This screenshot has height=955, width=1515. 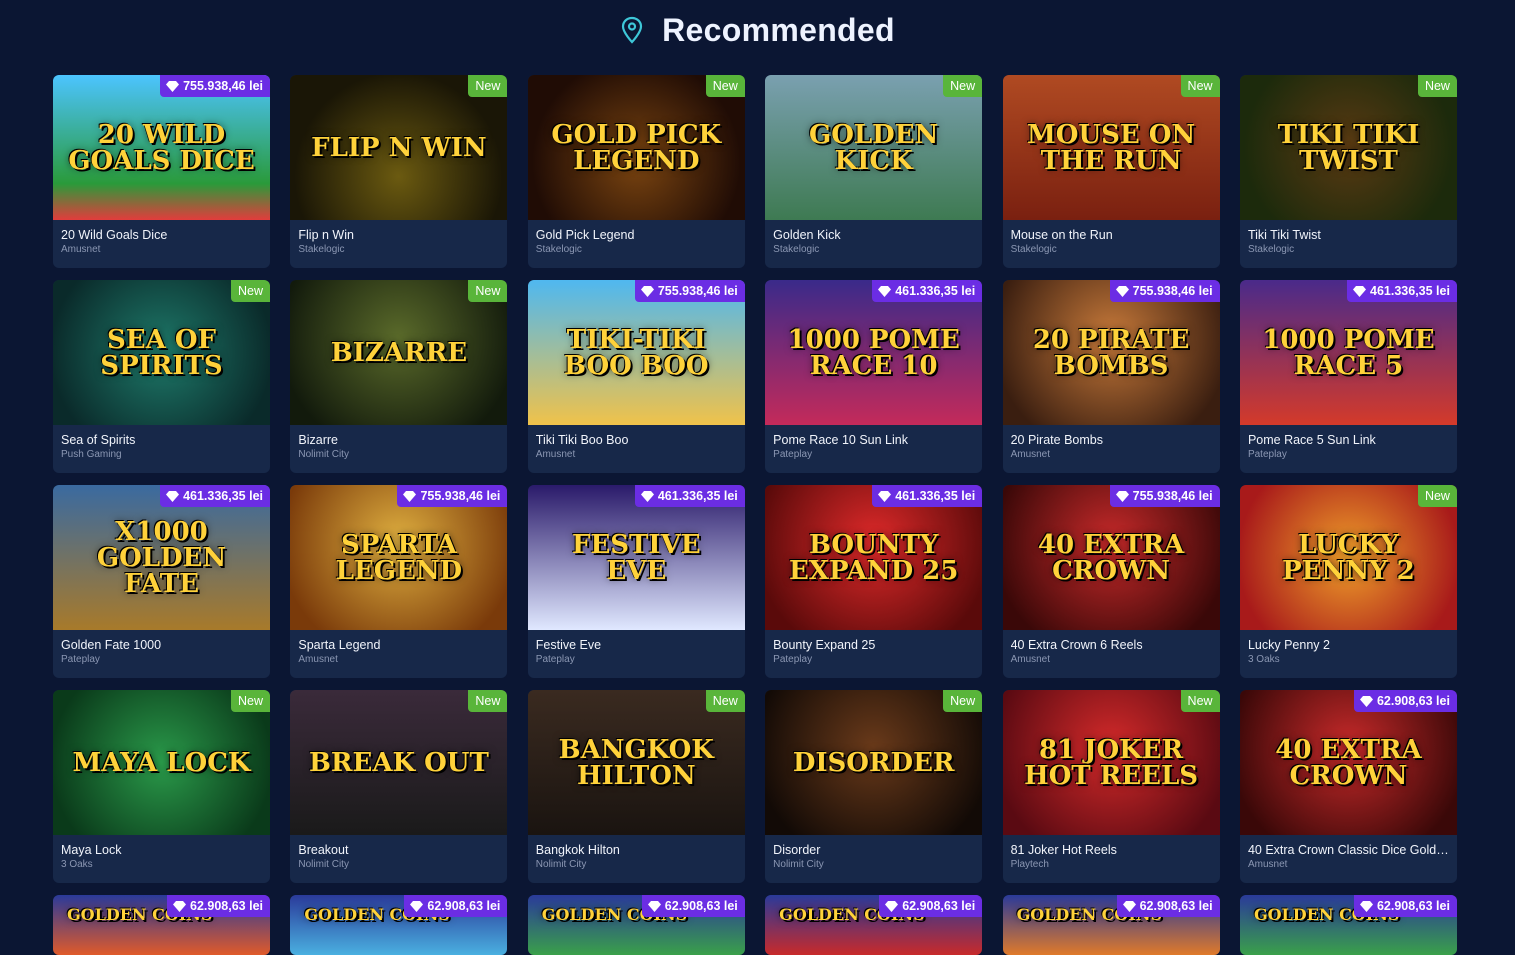 What do you see at coordinates (161, 352) in the screenshot?
I see `game-thumbnail: Sea of Spirits New` at bounding box center [161, 352].